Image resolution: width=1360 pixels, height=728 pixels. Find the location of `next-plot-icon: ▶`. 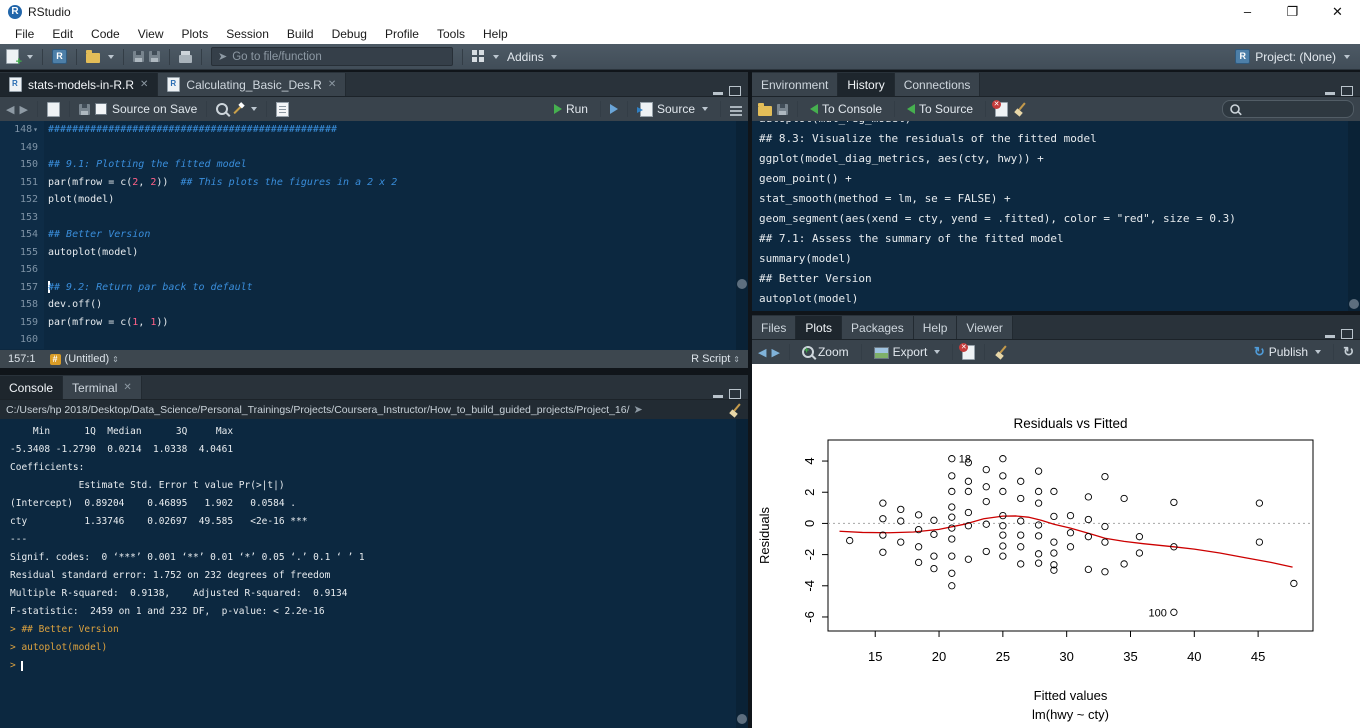

next-plot-icon: ▶ is located at coordinates (775, 352).